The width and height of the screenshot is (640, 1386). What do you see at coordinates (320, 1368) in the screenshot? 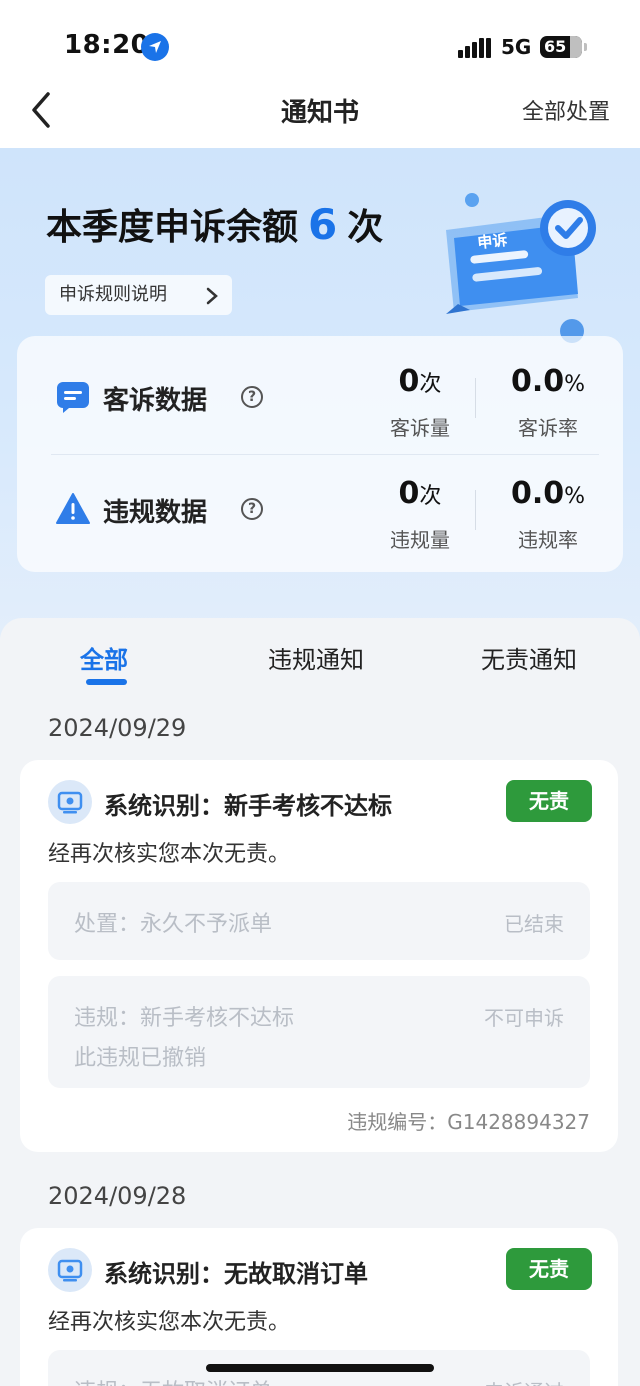
I see `home-indicator` at bounding box center [320, 1368].